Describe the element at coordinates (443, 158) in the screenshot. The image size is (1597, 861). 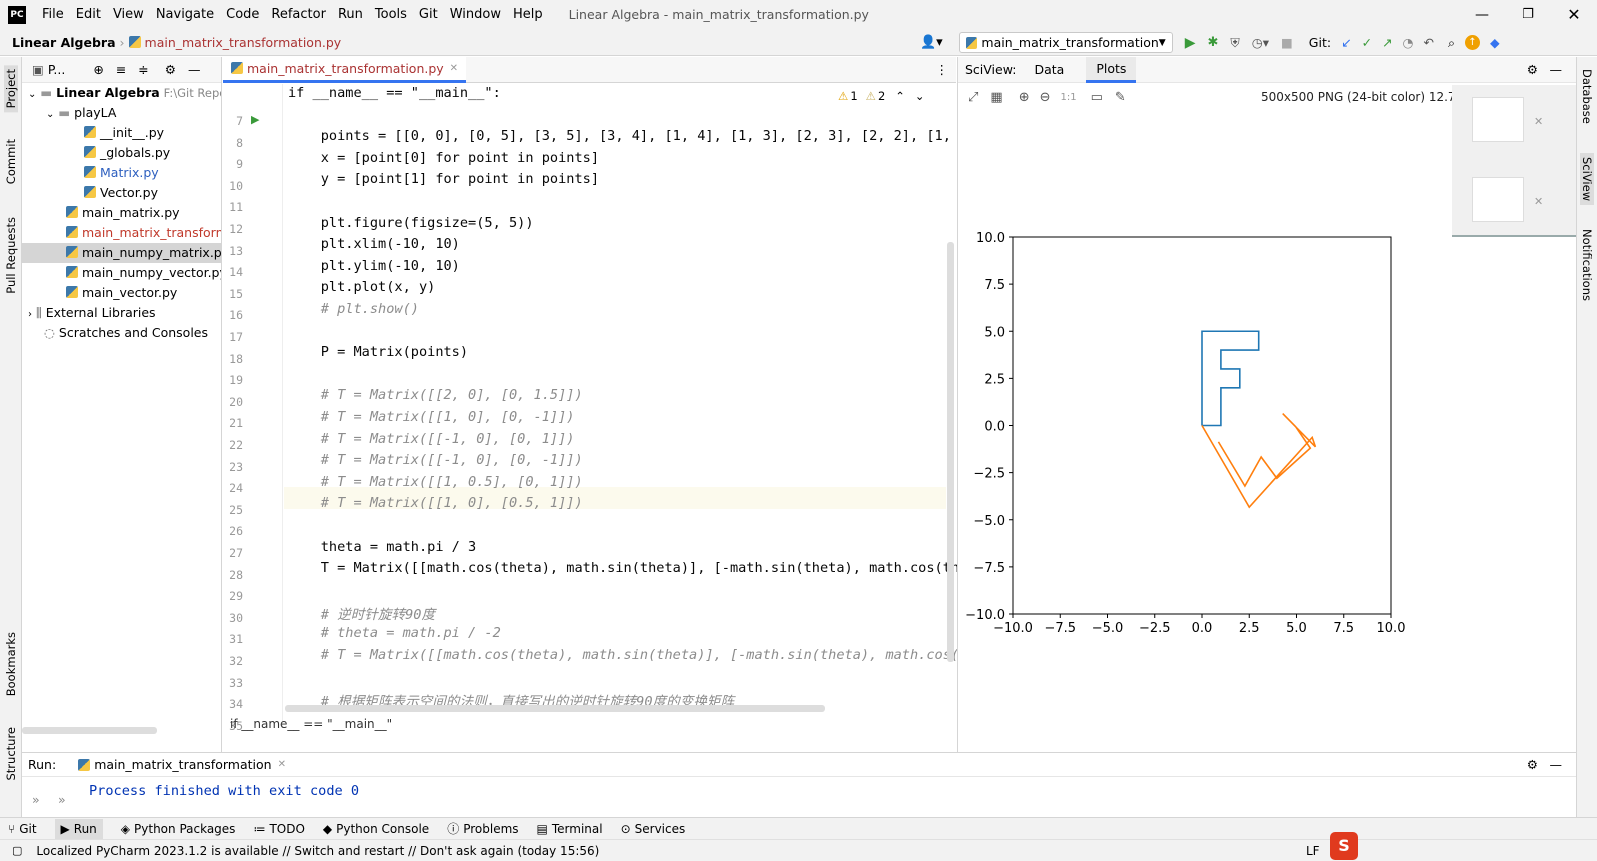
I see `code-line: x = [point[0] for point in points]` at that location.